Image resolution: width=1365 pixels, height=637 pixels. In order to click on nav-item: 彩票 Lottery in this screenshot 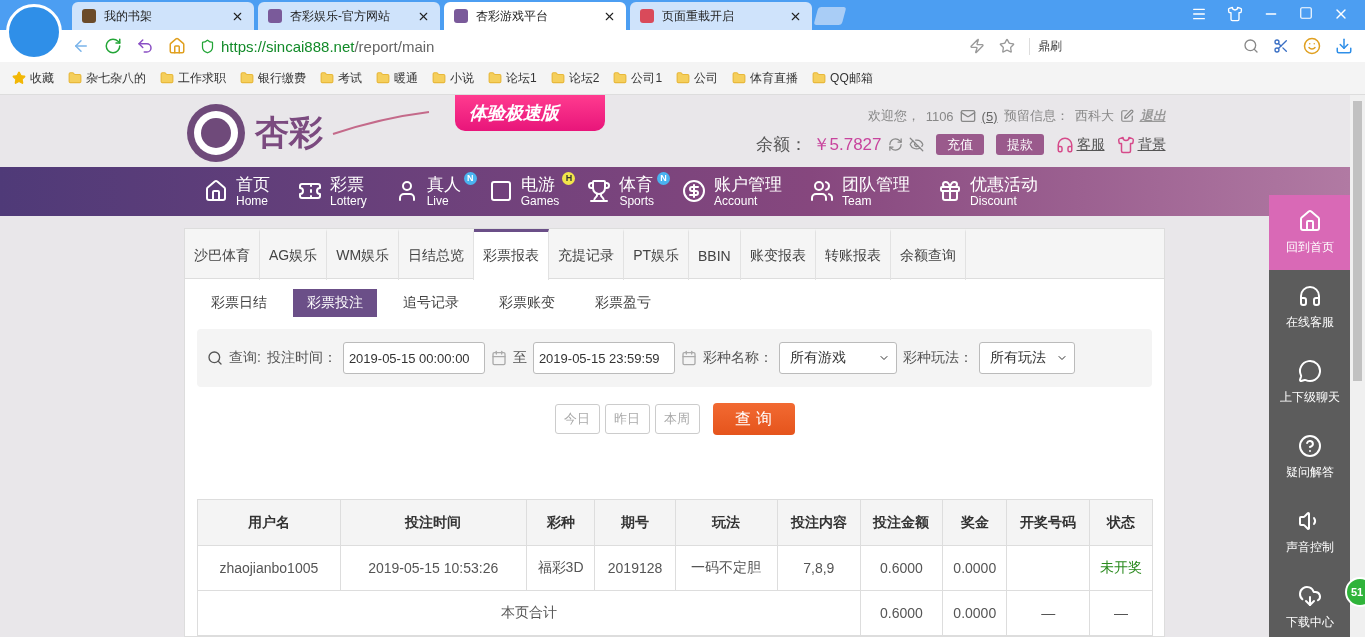, I will do `click(332, 191)`.